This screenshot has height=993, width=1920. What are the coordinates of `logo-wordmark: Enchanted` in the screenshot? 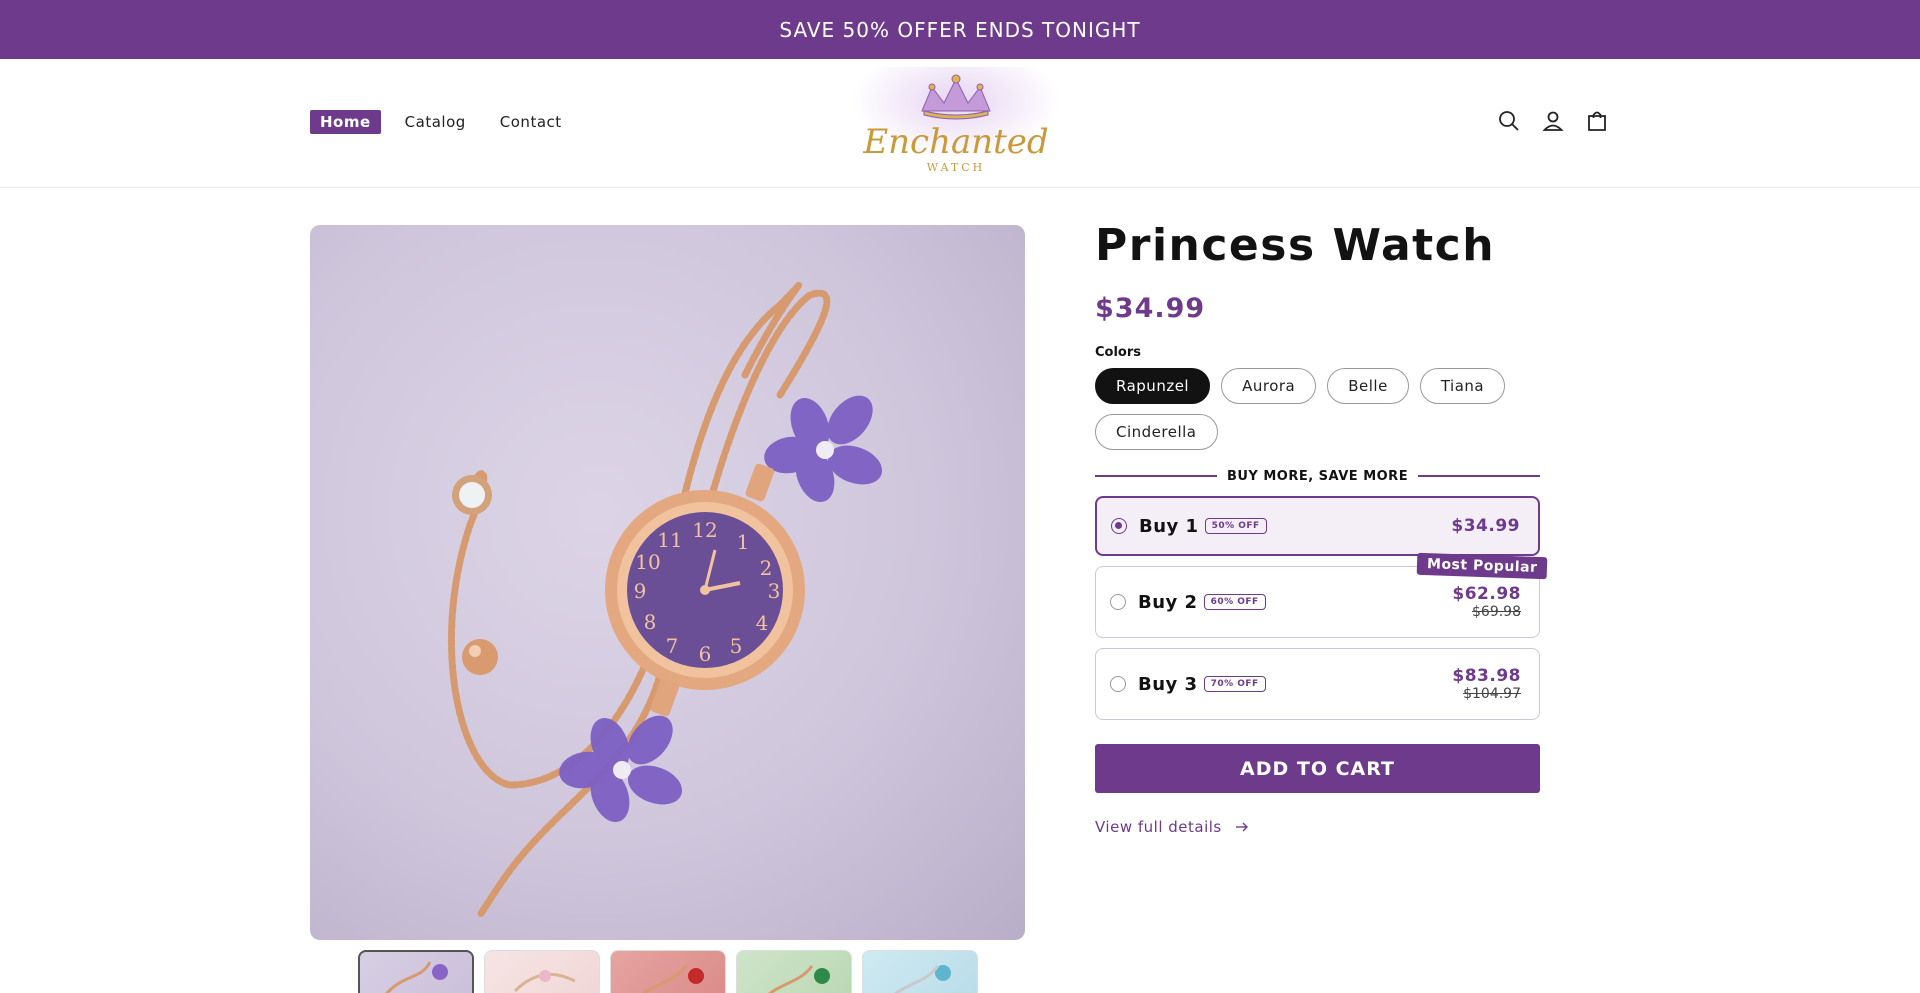 It's located at (955, 142).